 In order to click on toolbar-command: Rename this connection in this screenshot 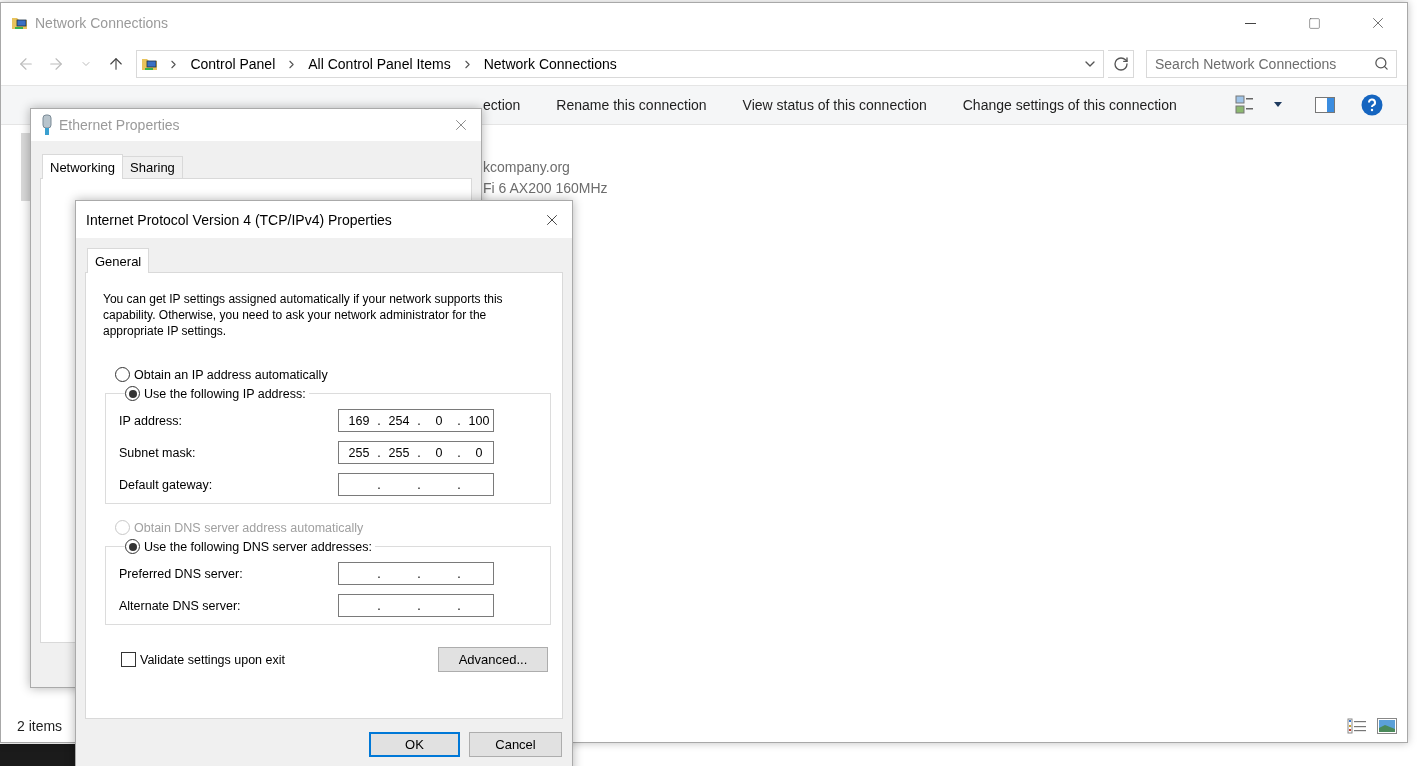, I will do `click(631, 105)`.